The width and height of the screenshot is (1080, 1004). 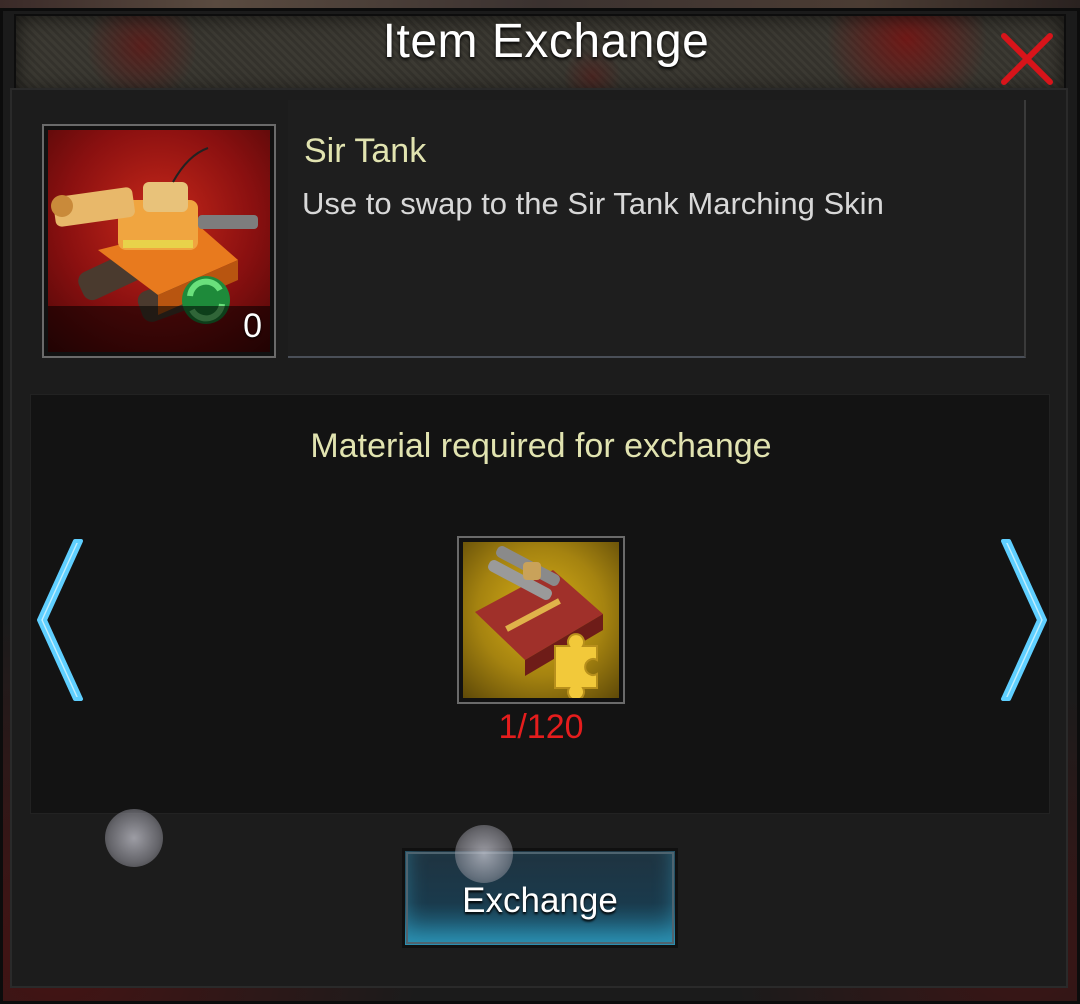 I want to click on sir-tank-skin-icon: 0, so click(x=159, y=241).